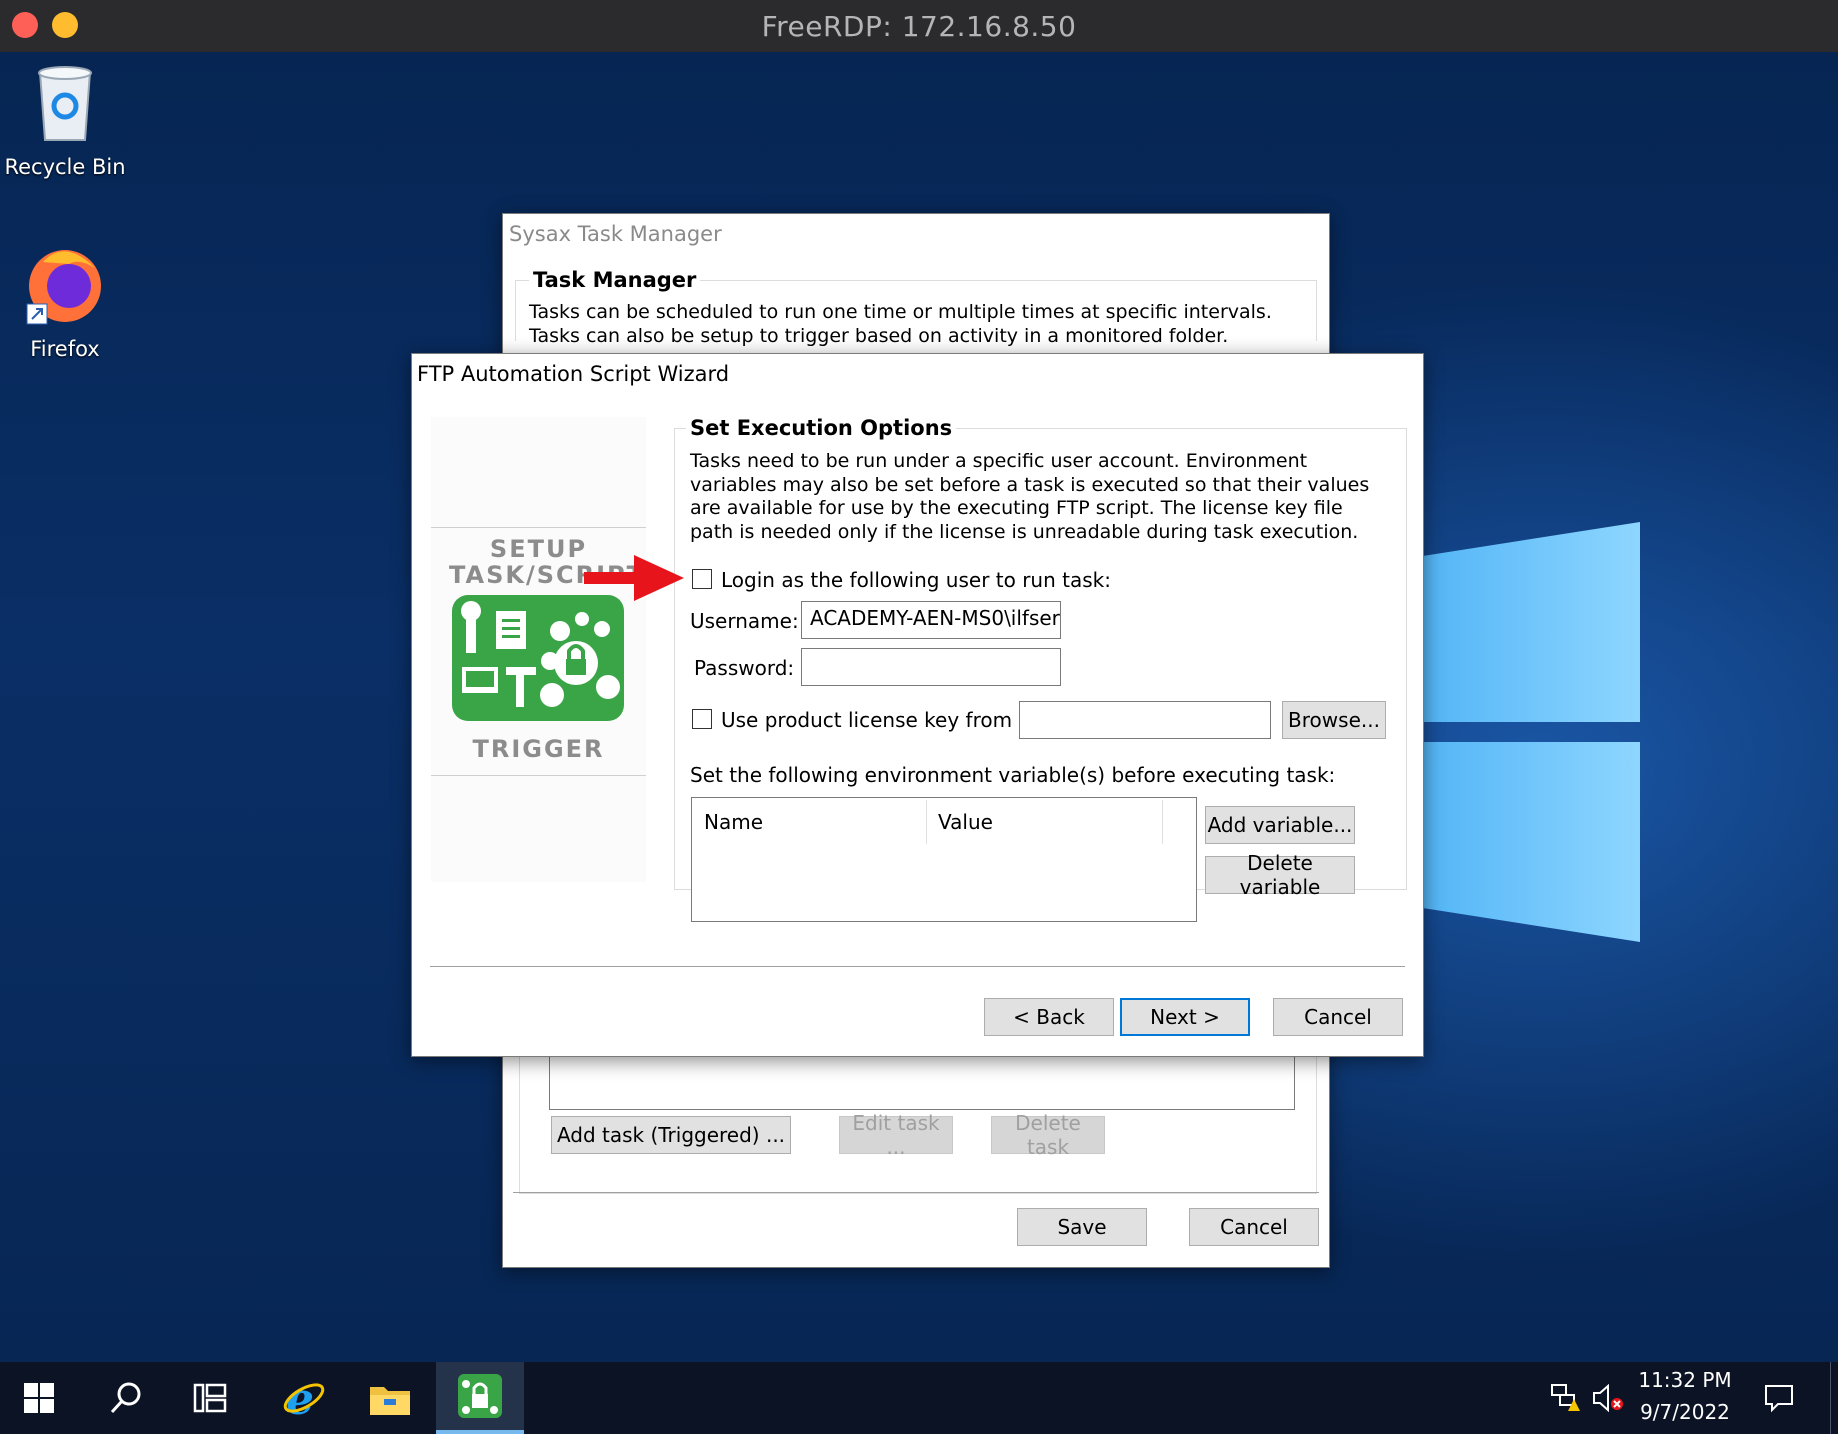  I want to click on taskbar-time: 11:32 PM, so click(1685, 1380).